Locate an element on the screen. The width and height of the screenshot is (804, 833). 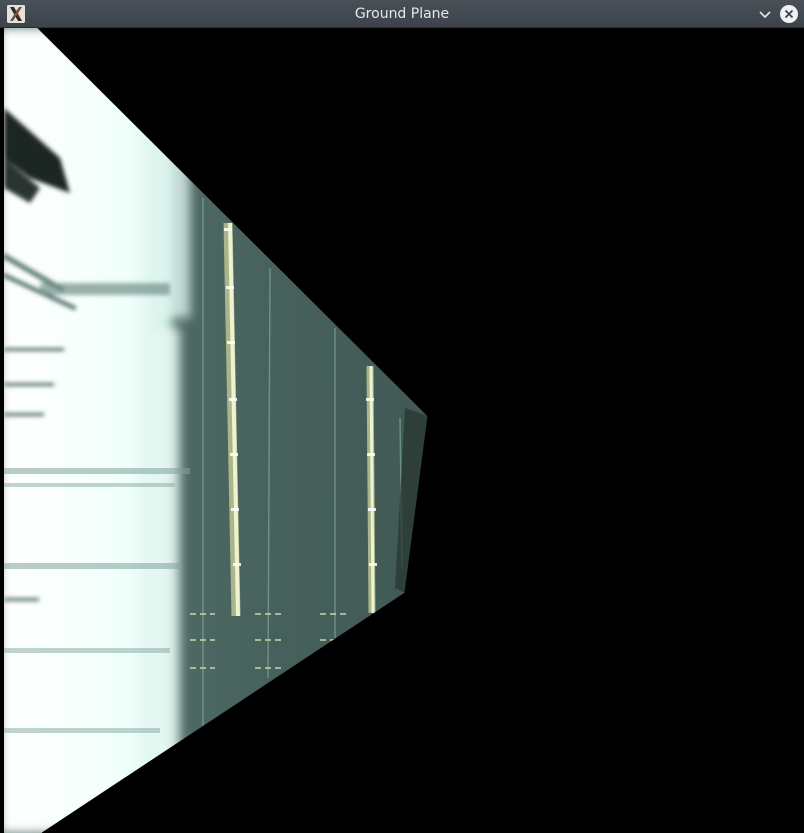
x-app-icon is located at coordinates (16, 14).